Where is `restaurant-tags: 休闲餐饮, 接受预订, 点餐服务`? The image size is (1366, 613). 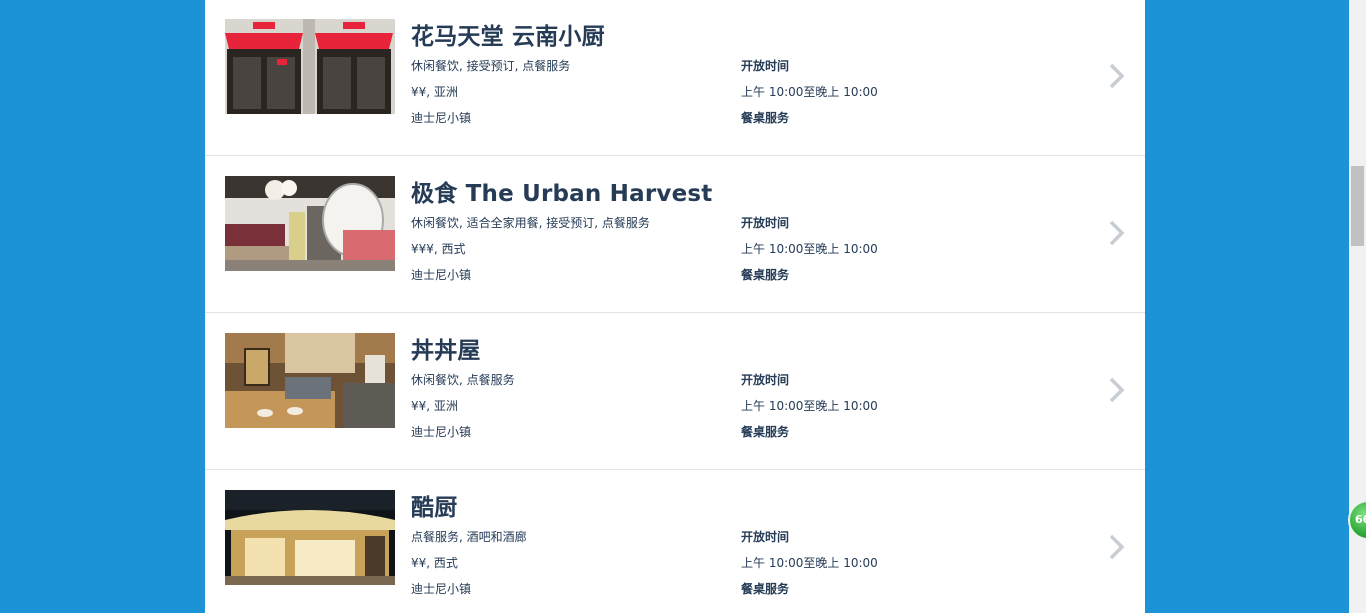 restaurant-tags: 休闲餐饮, 接受预订, 点餐服务 is located at coordinates (491, 66).